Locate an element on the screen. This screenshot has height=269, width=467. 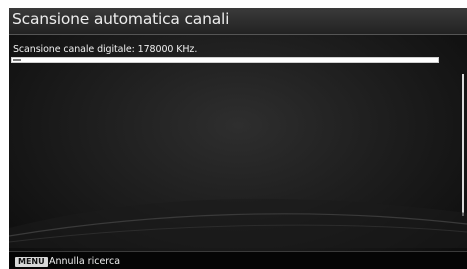
scan-progress-bar is located at coordinates (225, 60).